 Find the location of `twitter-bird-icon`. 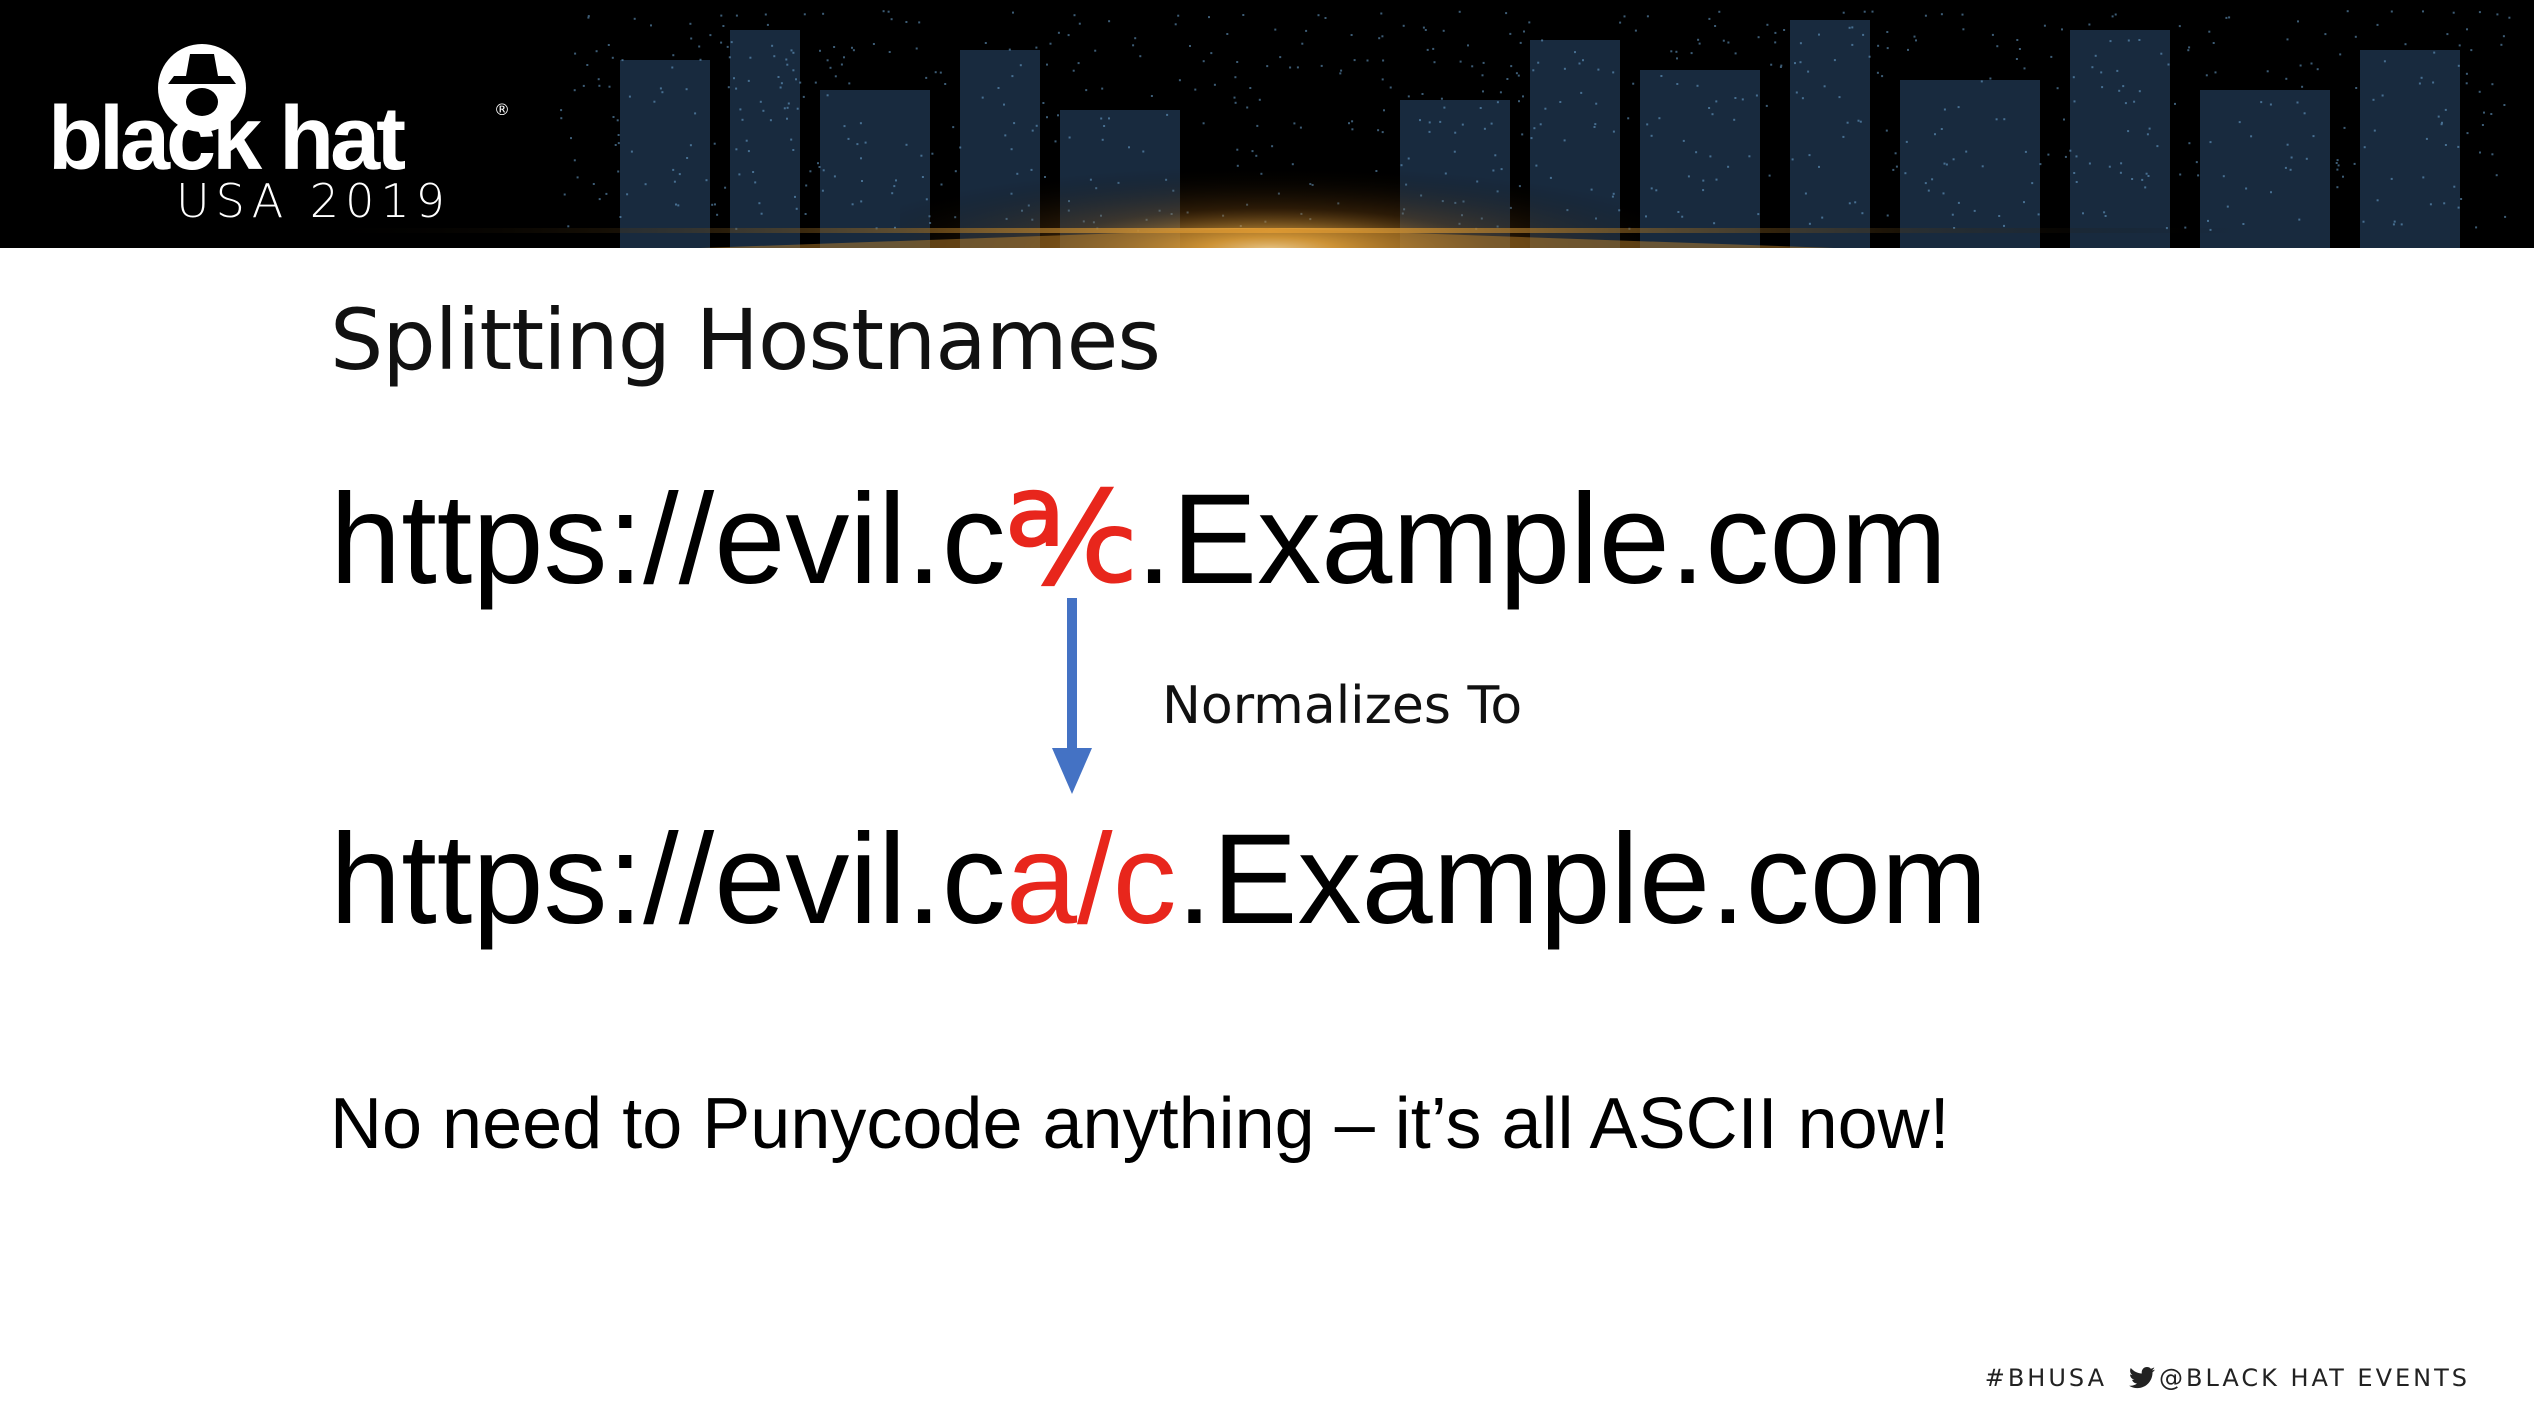

twitter-bird-icon is located at coordinates (2142, 1378).